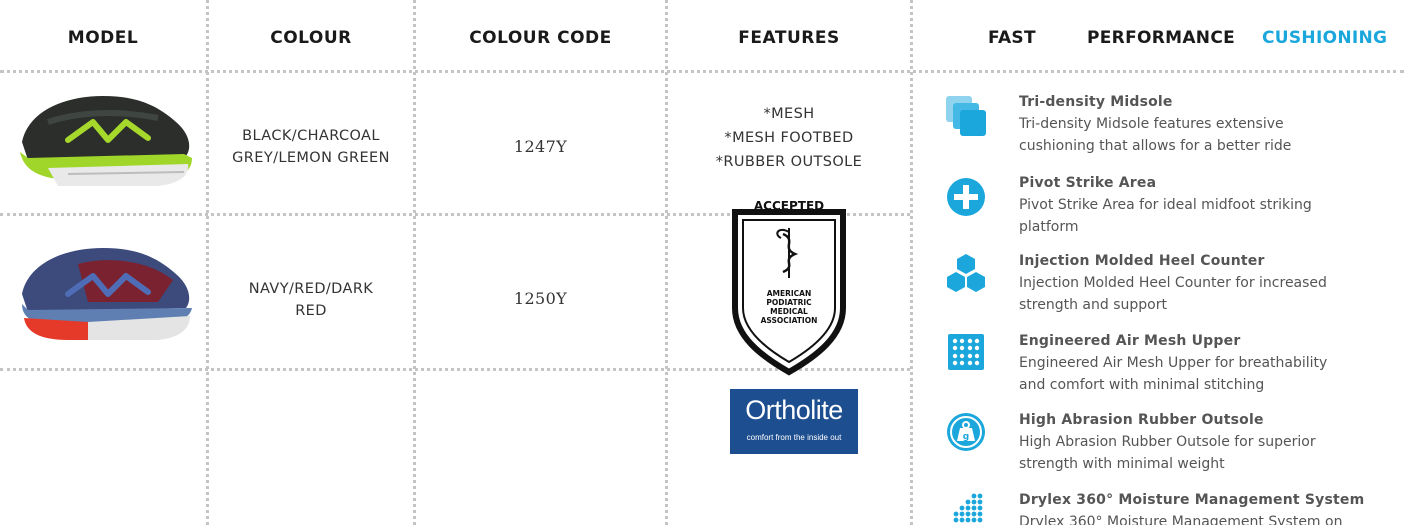  I want to click on tech-feature-title: Injection Molded Heel Counter, so click(1142, 261).